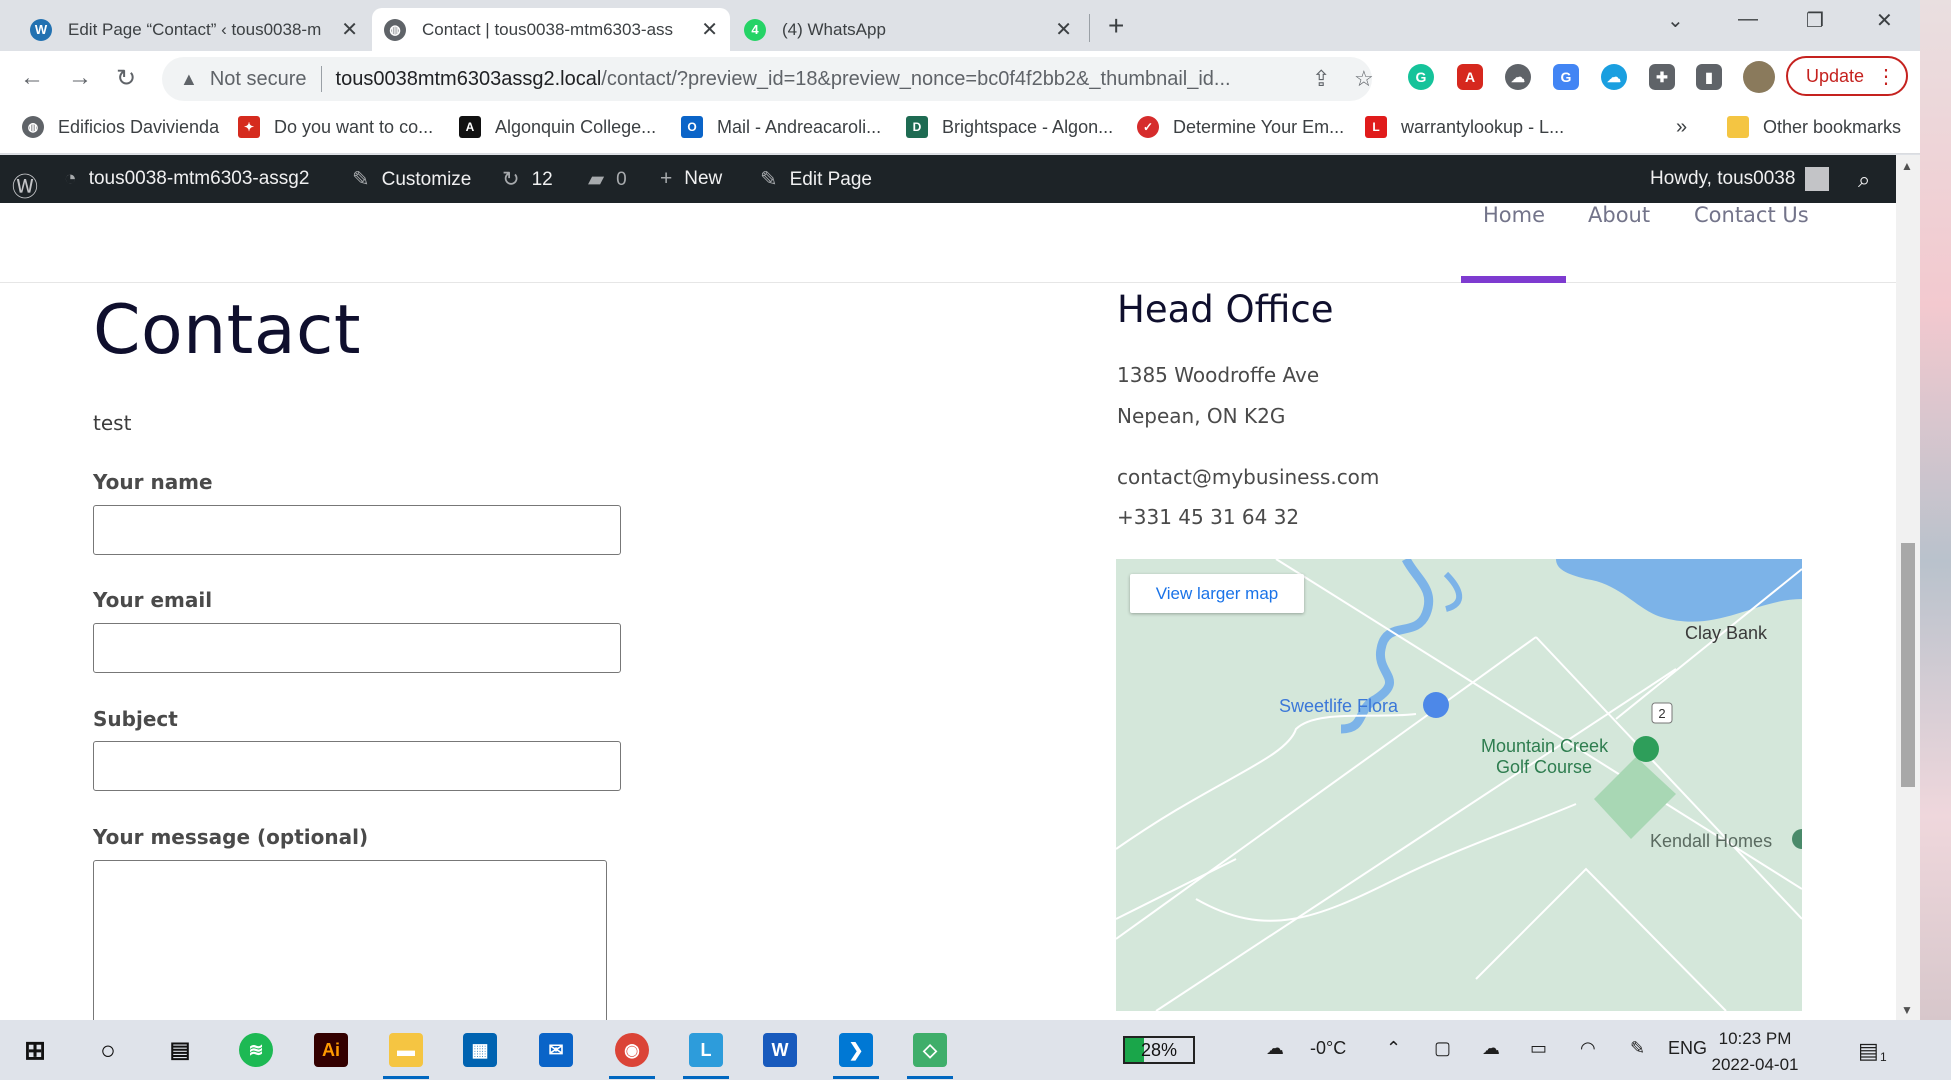  I want to click on nav-about: About, so click(1619, 215).